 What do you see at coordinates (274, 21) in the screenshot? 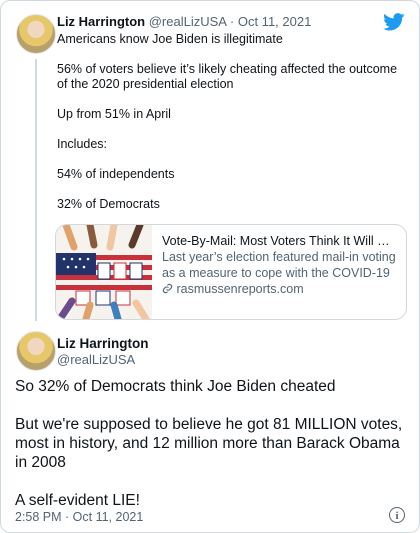
I see `quoted-date: Oct 11, 2021` at bounding box center [274, 21].